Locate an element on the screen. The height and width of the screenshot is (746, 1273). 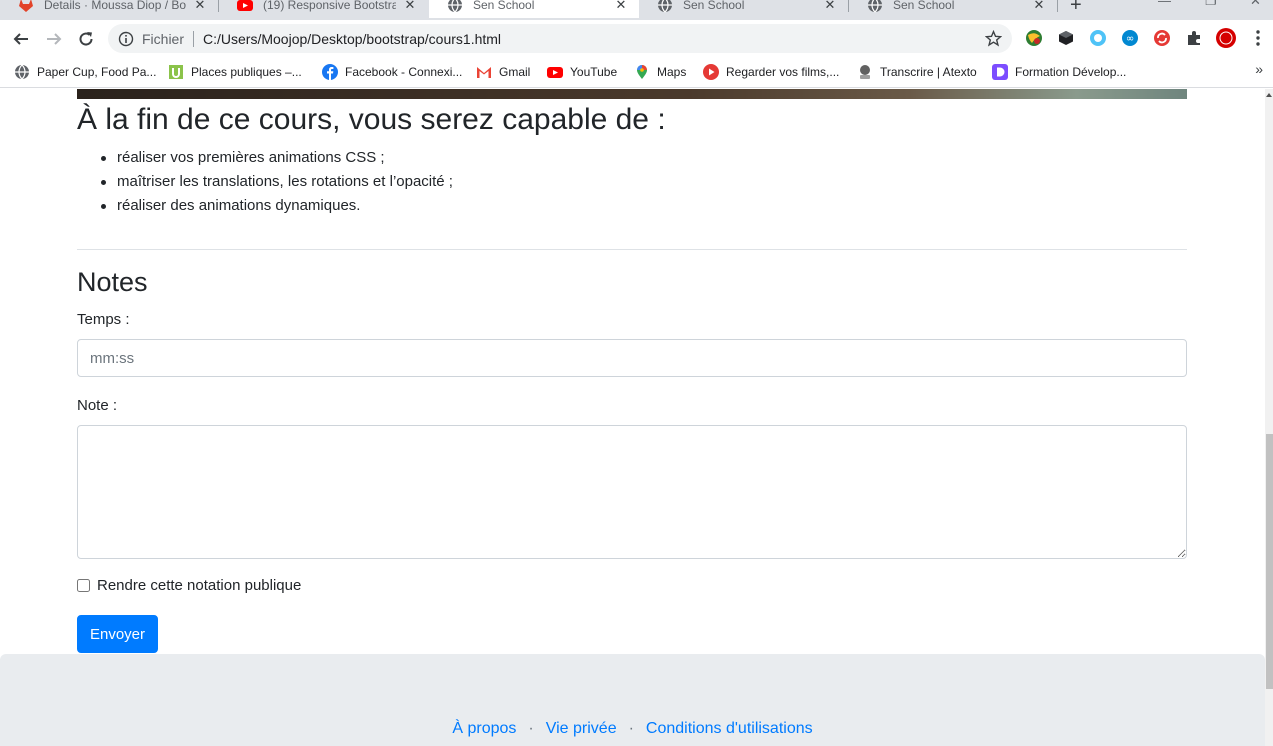
bookmark-item: Transcrire | Atexto is located at coordinates (917, 72).